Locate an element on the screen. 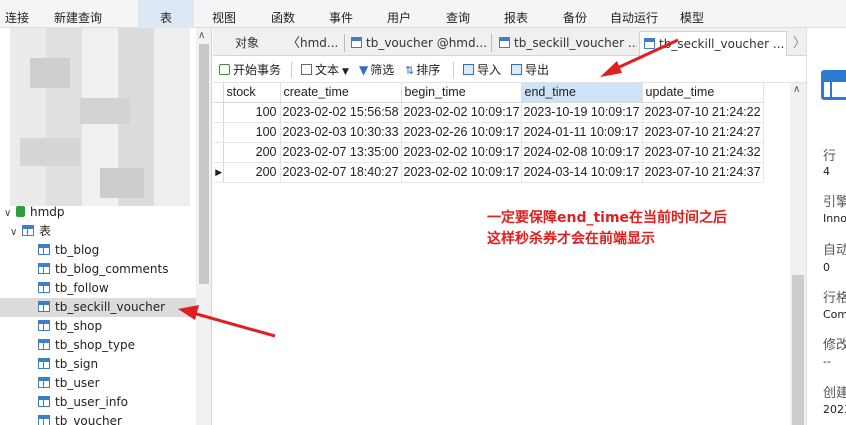 Image resolution: width=846 pixels, height=425 pixels. transaction-icon is located at coordinates (224, 69).